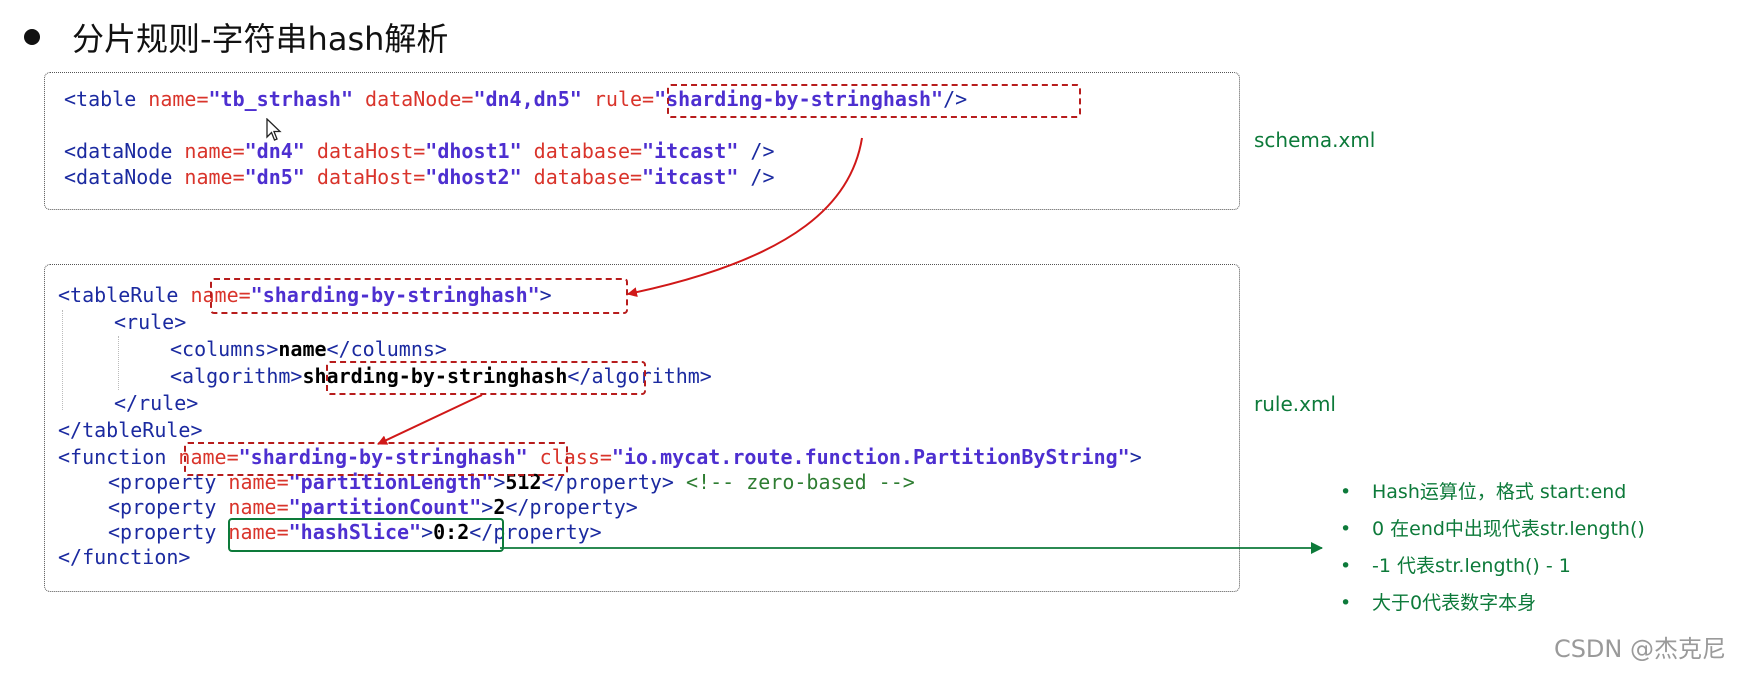 This screenshot has width=1746, height=678. I want to click on rule-to-tablerule-arrow, so click(745, 217).